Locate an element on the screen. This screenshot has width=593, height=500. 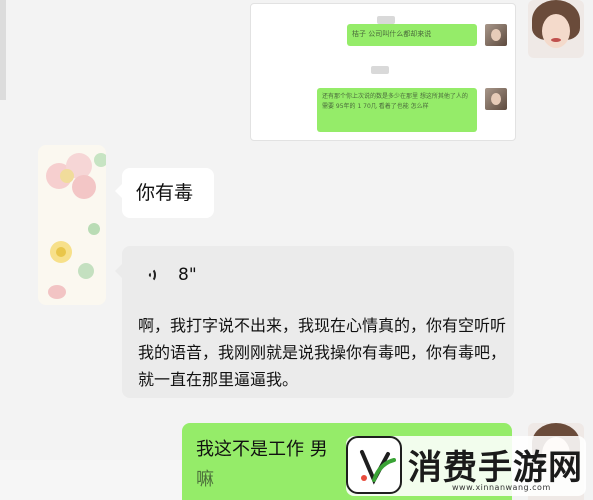
voice-wave-icon is located at coordinates (154, 275).